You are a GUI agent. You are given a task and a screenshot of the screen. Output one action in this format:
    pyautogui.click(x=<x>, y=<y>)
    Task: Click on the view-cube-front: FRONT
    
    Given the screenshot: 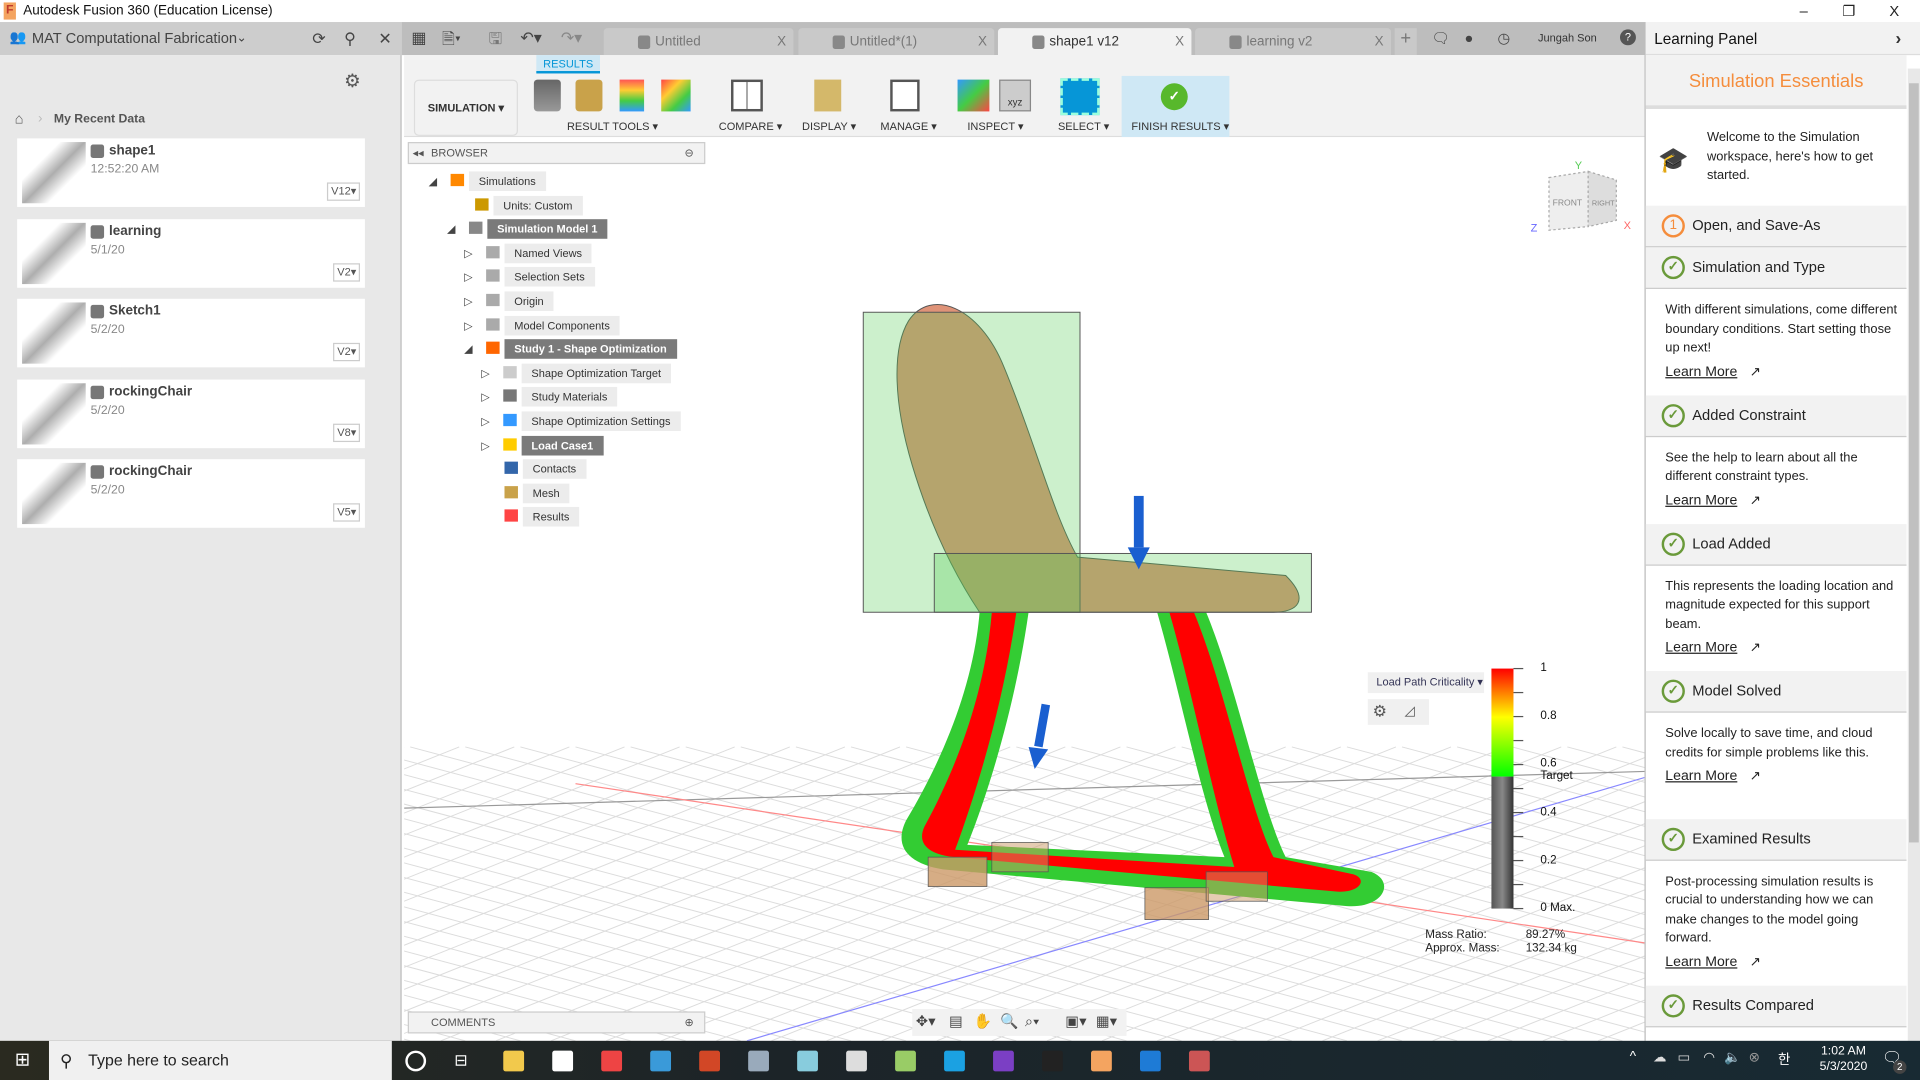 What is the action you would take?
    pyautogui.click(x=1568, y=203)
    